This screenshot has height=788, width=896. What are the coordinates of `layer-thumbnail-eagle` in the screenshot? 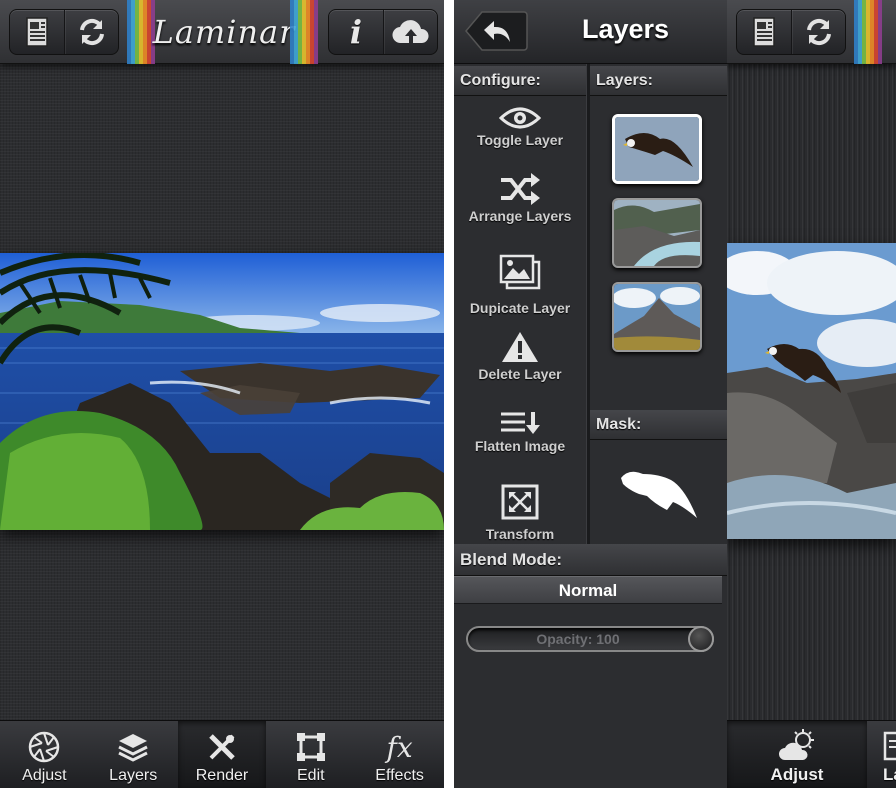 It's located at (657, 149).